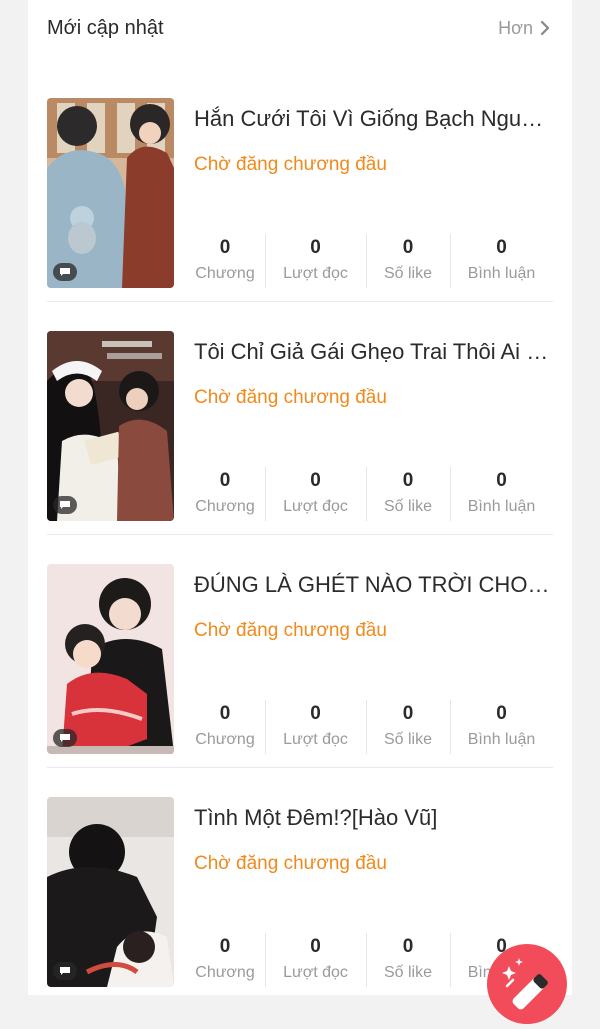 Image resolution: width=600 pixels, height=1029 pixels. Describe the element at coordinates (300, 28) in the screenshot. I see `section-header: Mới cập nhật Hơn` at that location.